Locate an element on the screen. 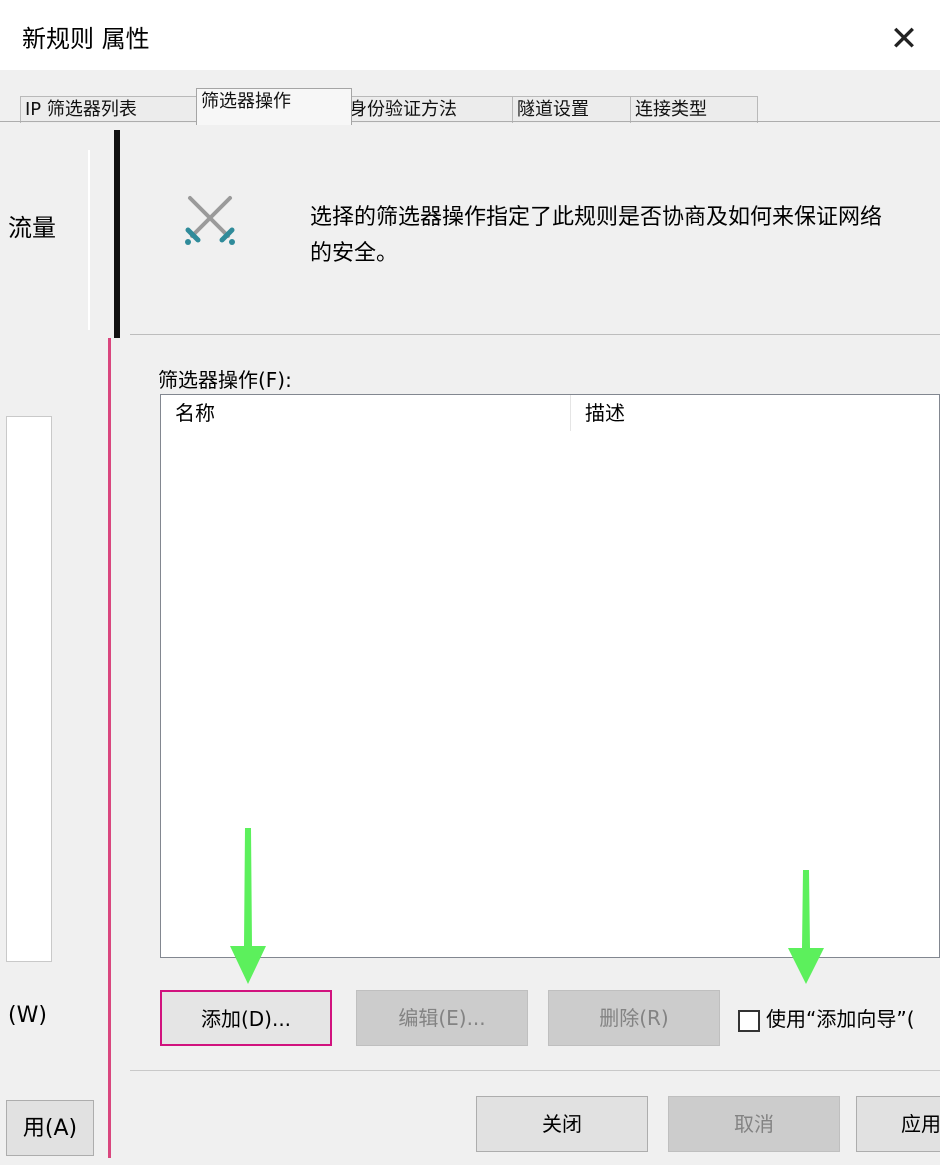 This screenshot has height=1165, width=940. info-area: 选择的筛选器操作指定了此规则是否协商及如何来保证网络 的安全。 is located at coordinates (535, 230).